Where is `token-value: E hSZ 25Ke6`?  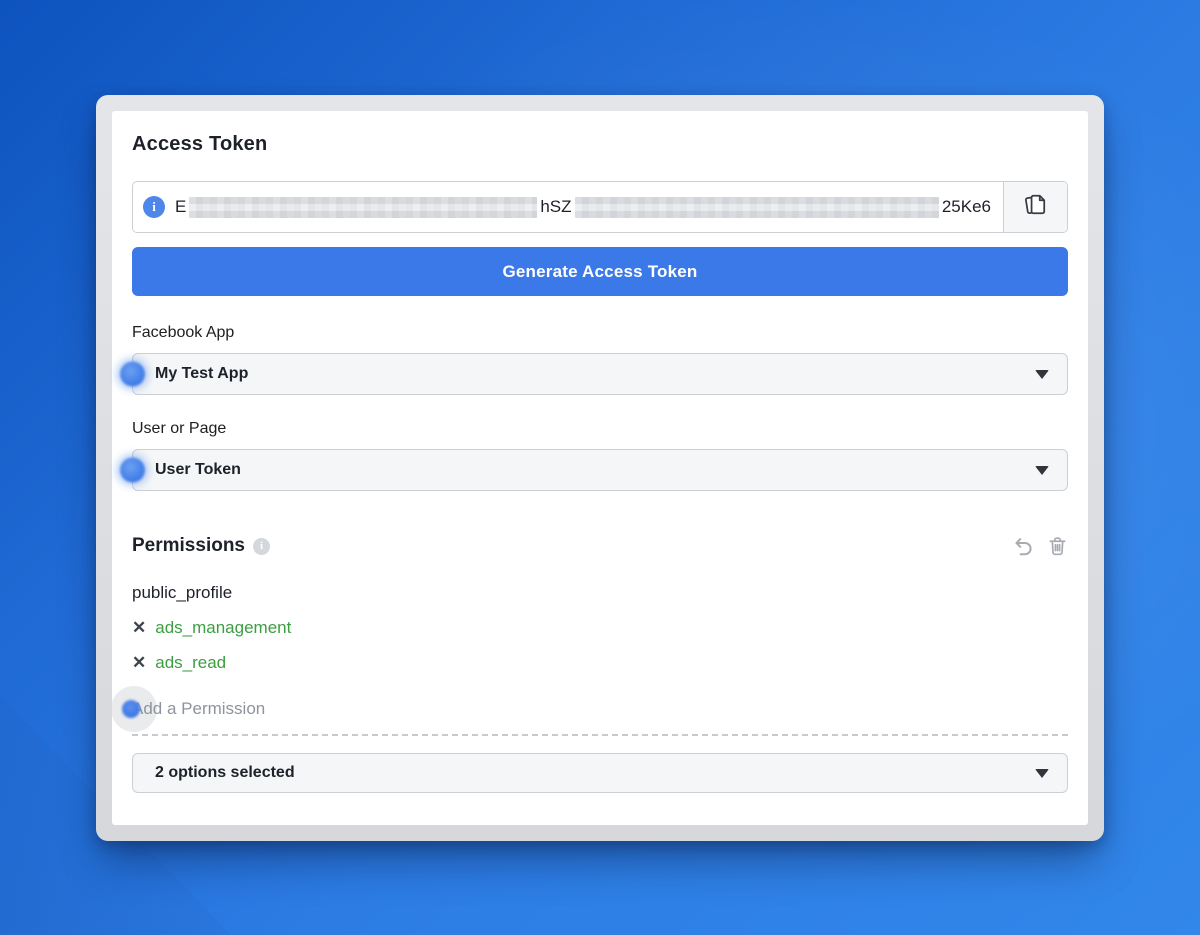 token-value: E hSZ 25Ke6 is located at coordinates (583, 207).